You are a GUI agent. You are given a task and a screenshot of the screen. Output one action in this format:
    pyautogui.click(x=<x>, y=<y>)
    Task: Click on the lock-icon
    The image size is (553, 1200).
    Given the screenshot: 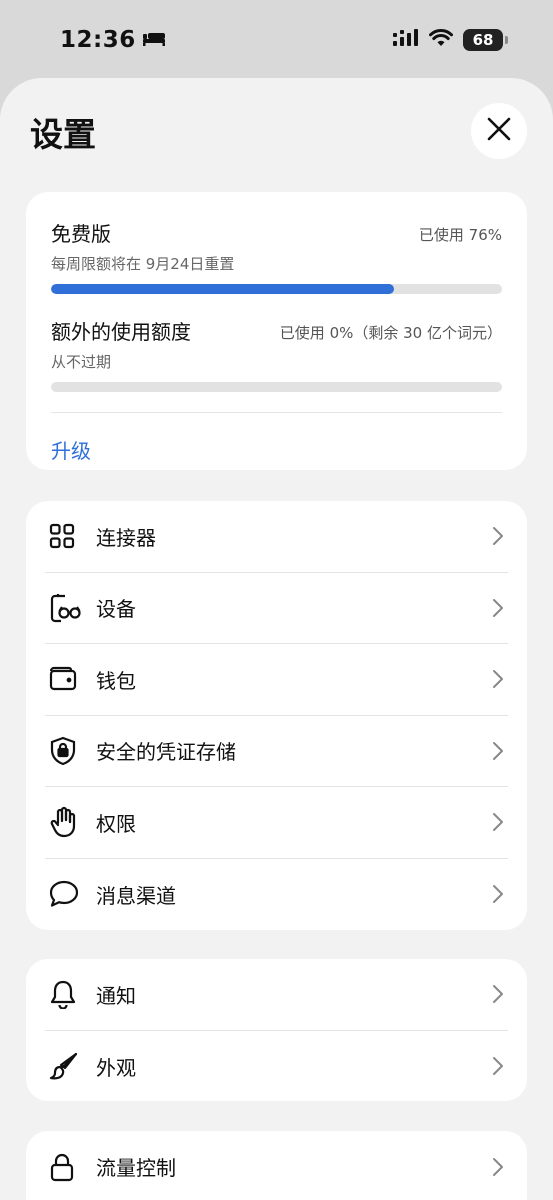 What is the action you would take?
    pyautogui.click(x=69, y=1167)
    